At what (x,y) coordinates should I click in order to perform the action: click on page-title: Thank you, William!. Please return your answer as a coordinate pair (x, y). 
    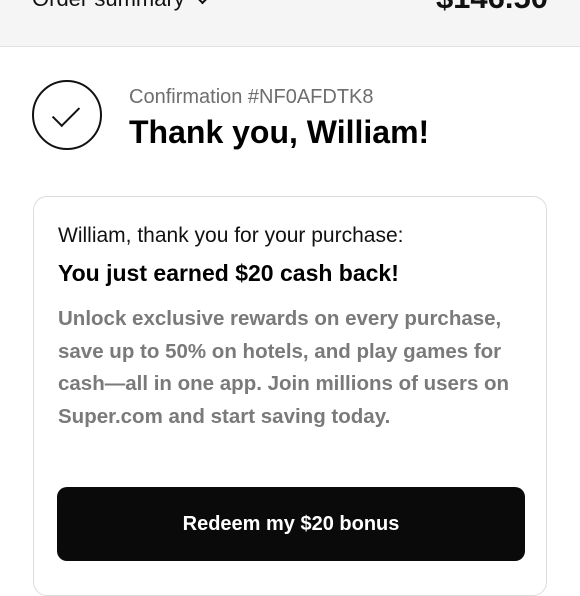
    Looking at the image, I should click on (279, 132).